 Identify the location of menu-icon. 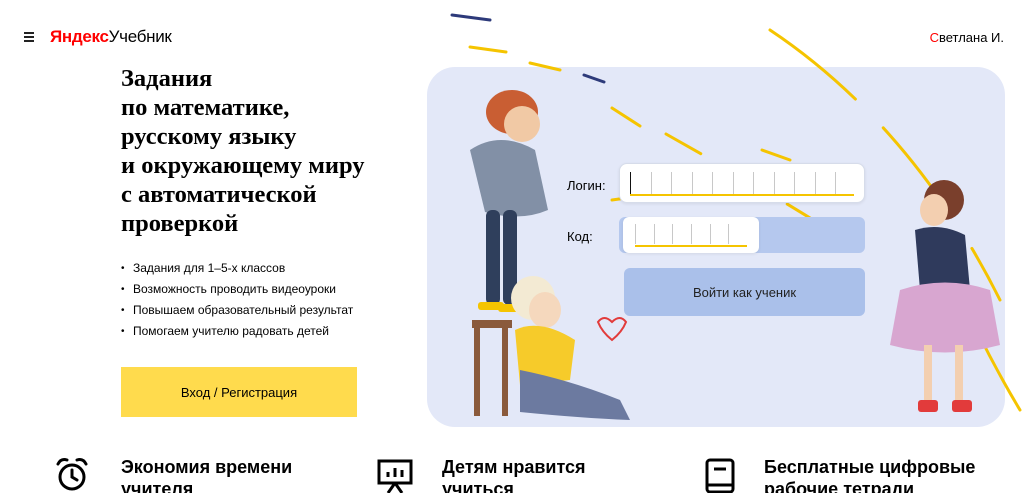
(29, 37).